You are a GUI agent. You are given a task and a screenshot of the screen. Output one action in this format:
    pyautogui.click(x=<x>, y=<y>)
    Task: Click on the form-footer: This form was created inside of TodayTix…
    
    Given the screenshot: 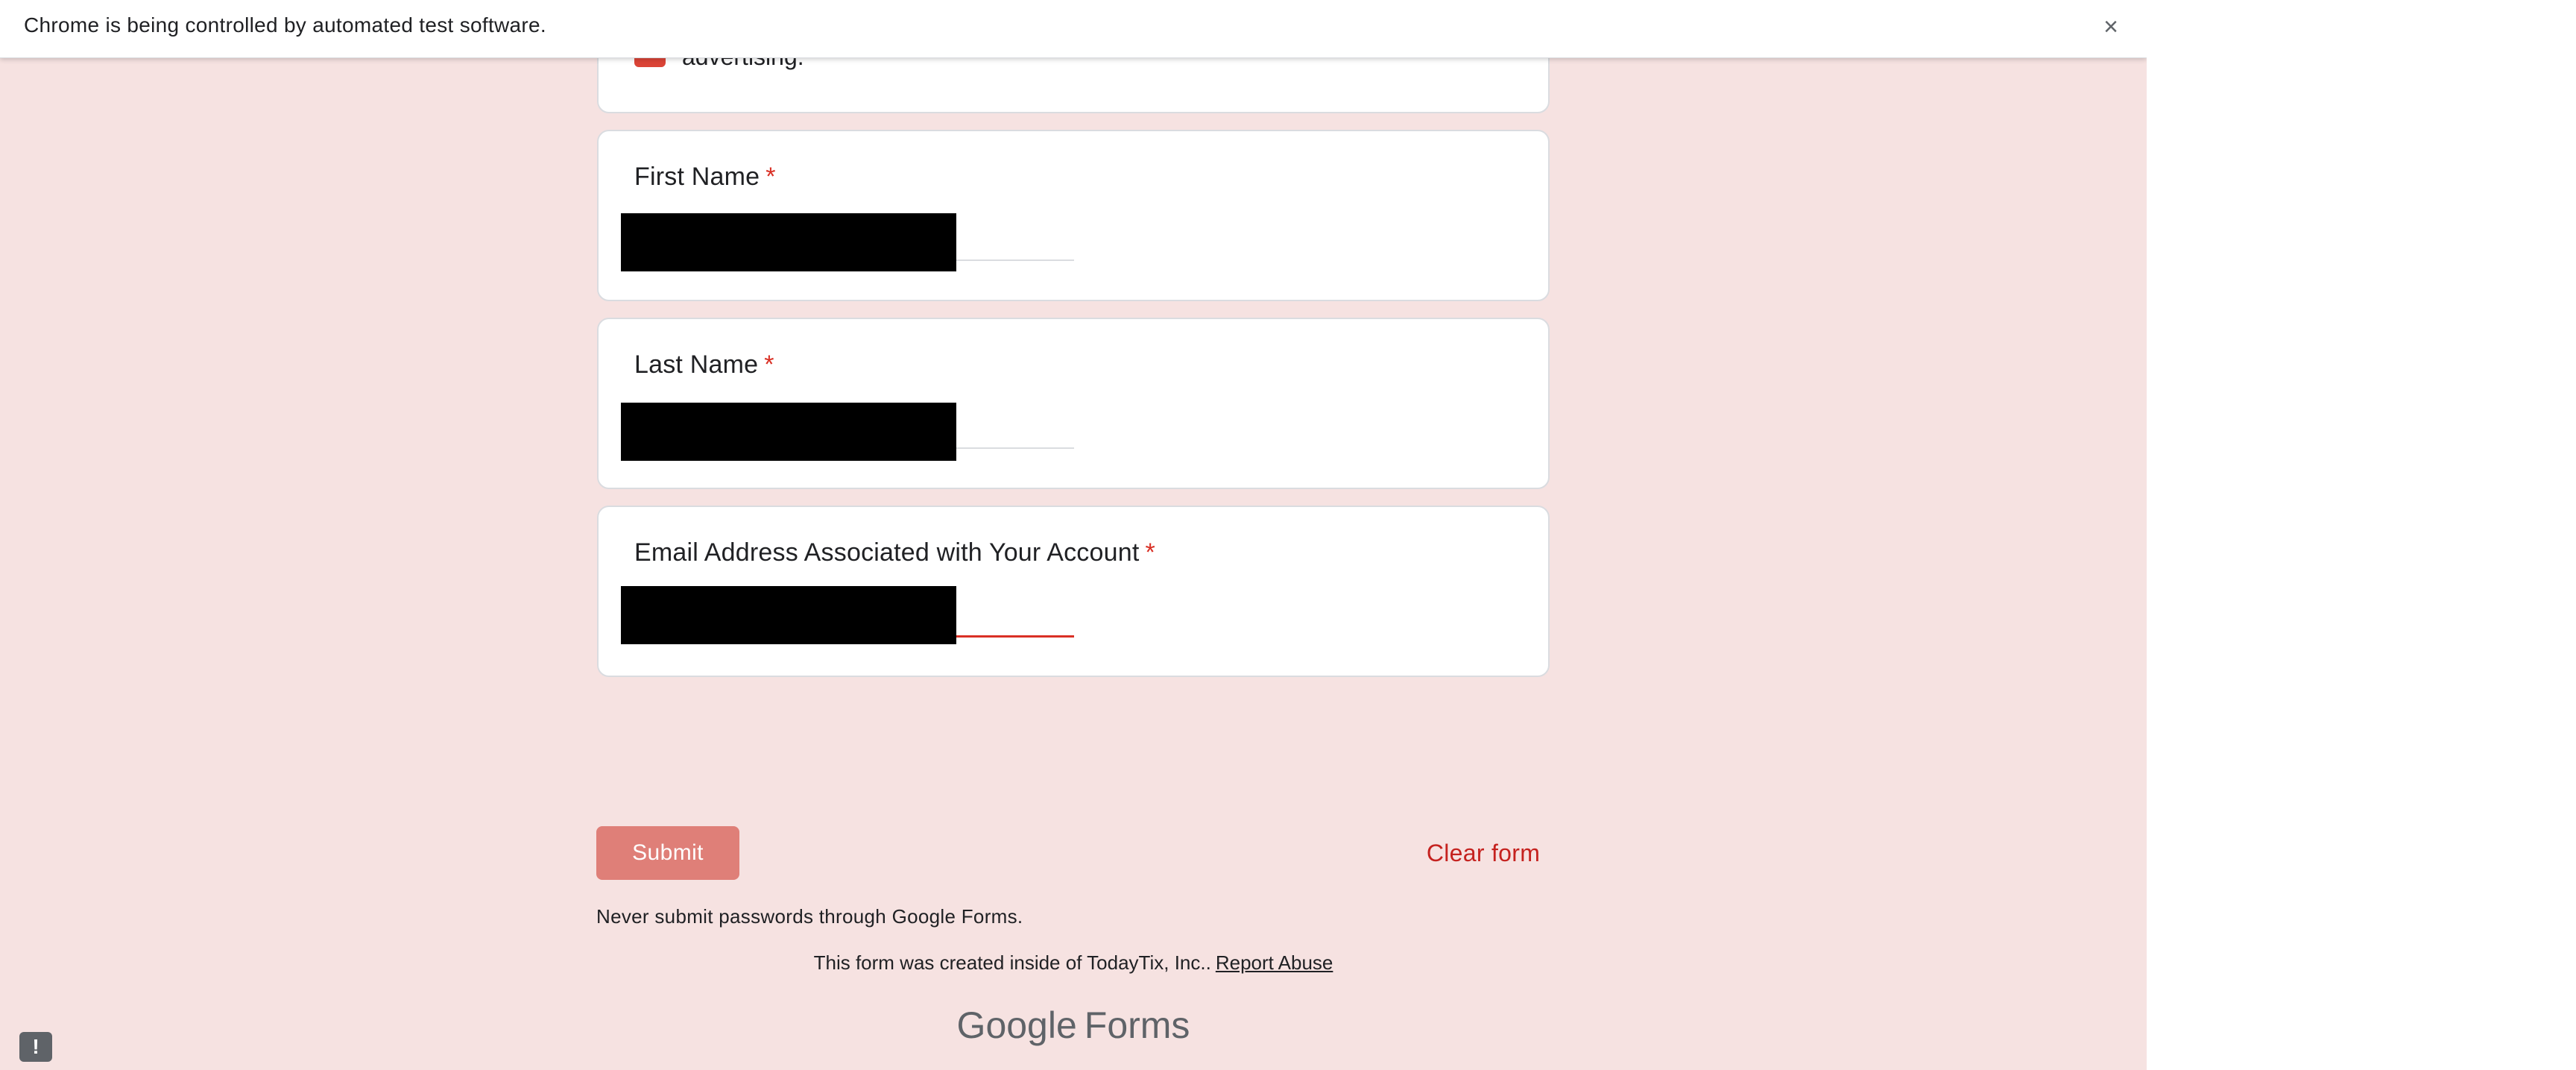 What is the action you would take?
    pyautogui.click(x=1073, y=963)
    